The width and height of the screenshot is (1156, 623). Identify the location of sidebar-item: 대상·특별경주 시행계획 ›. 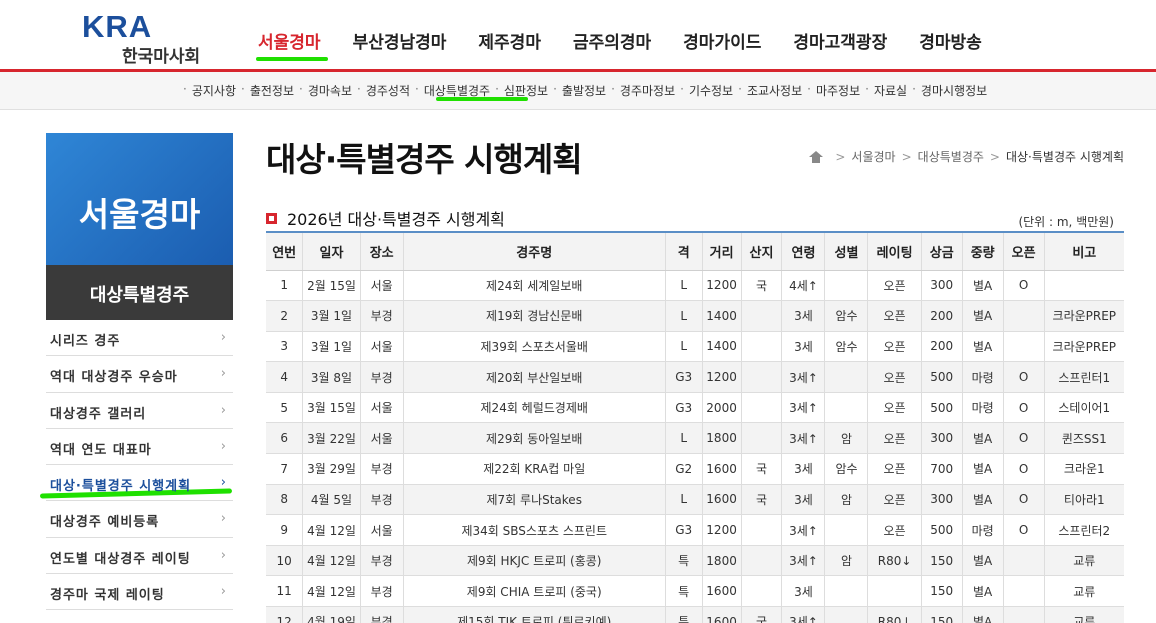
(139, 483).